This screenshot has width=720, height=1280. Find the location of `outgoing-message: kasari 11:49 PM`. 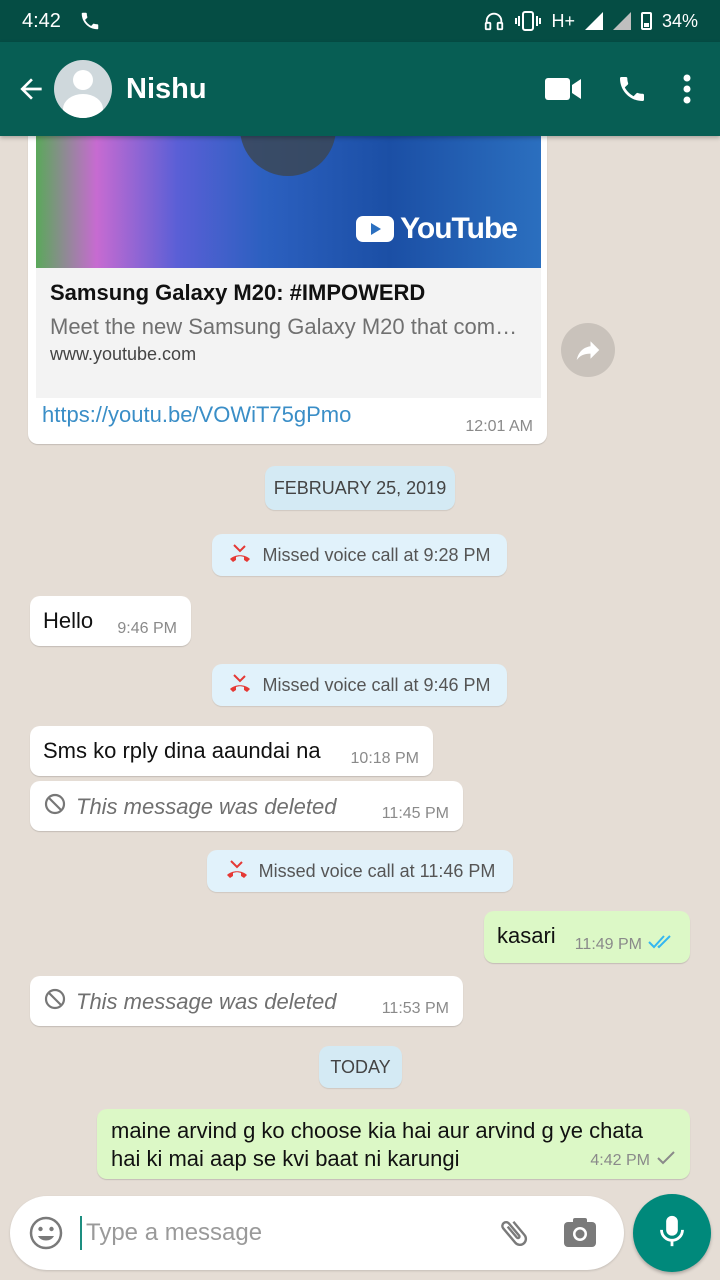

outgoing-message: kasari 11:49 PM is located at coordinates (587, 937).